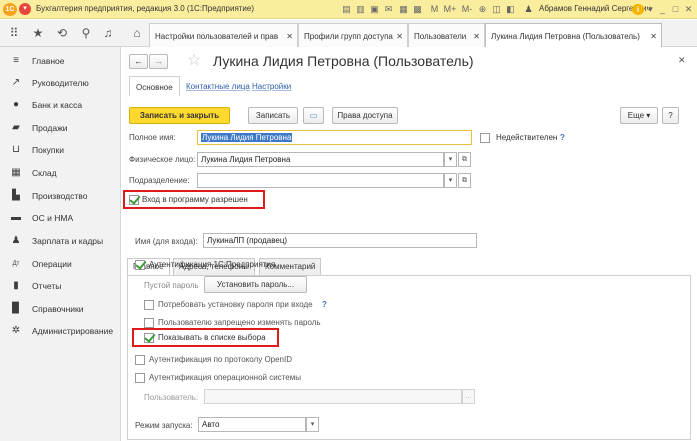  I want to click on settings-link: Настройки, so click(271, 86).